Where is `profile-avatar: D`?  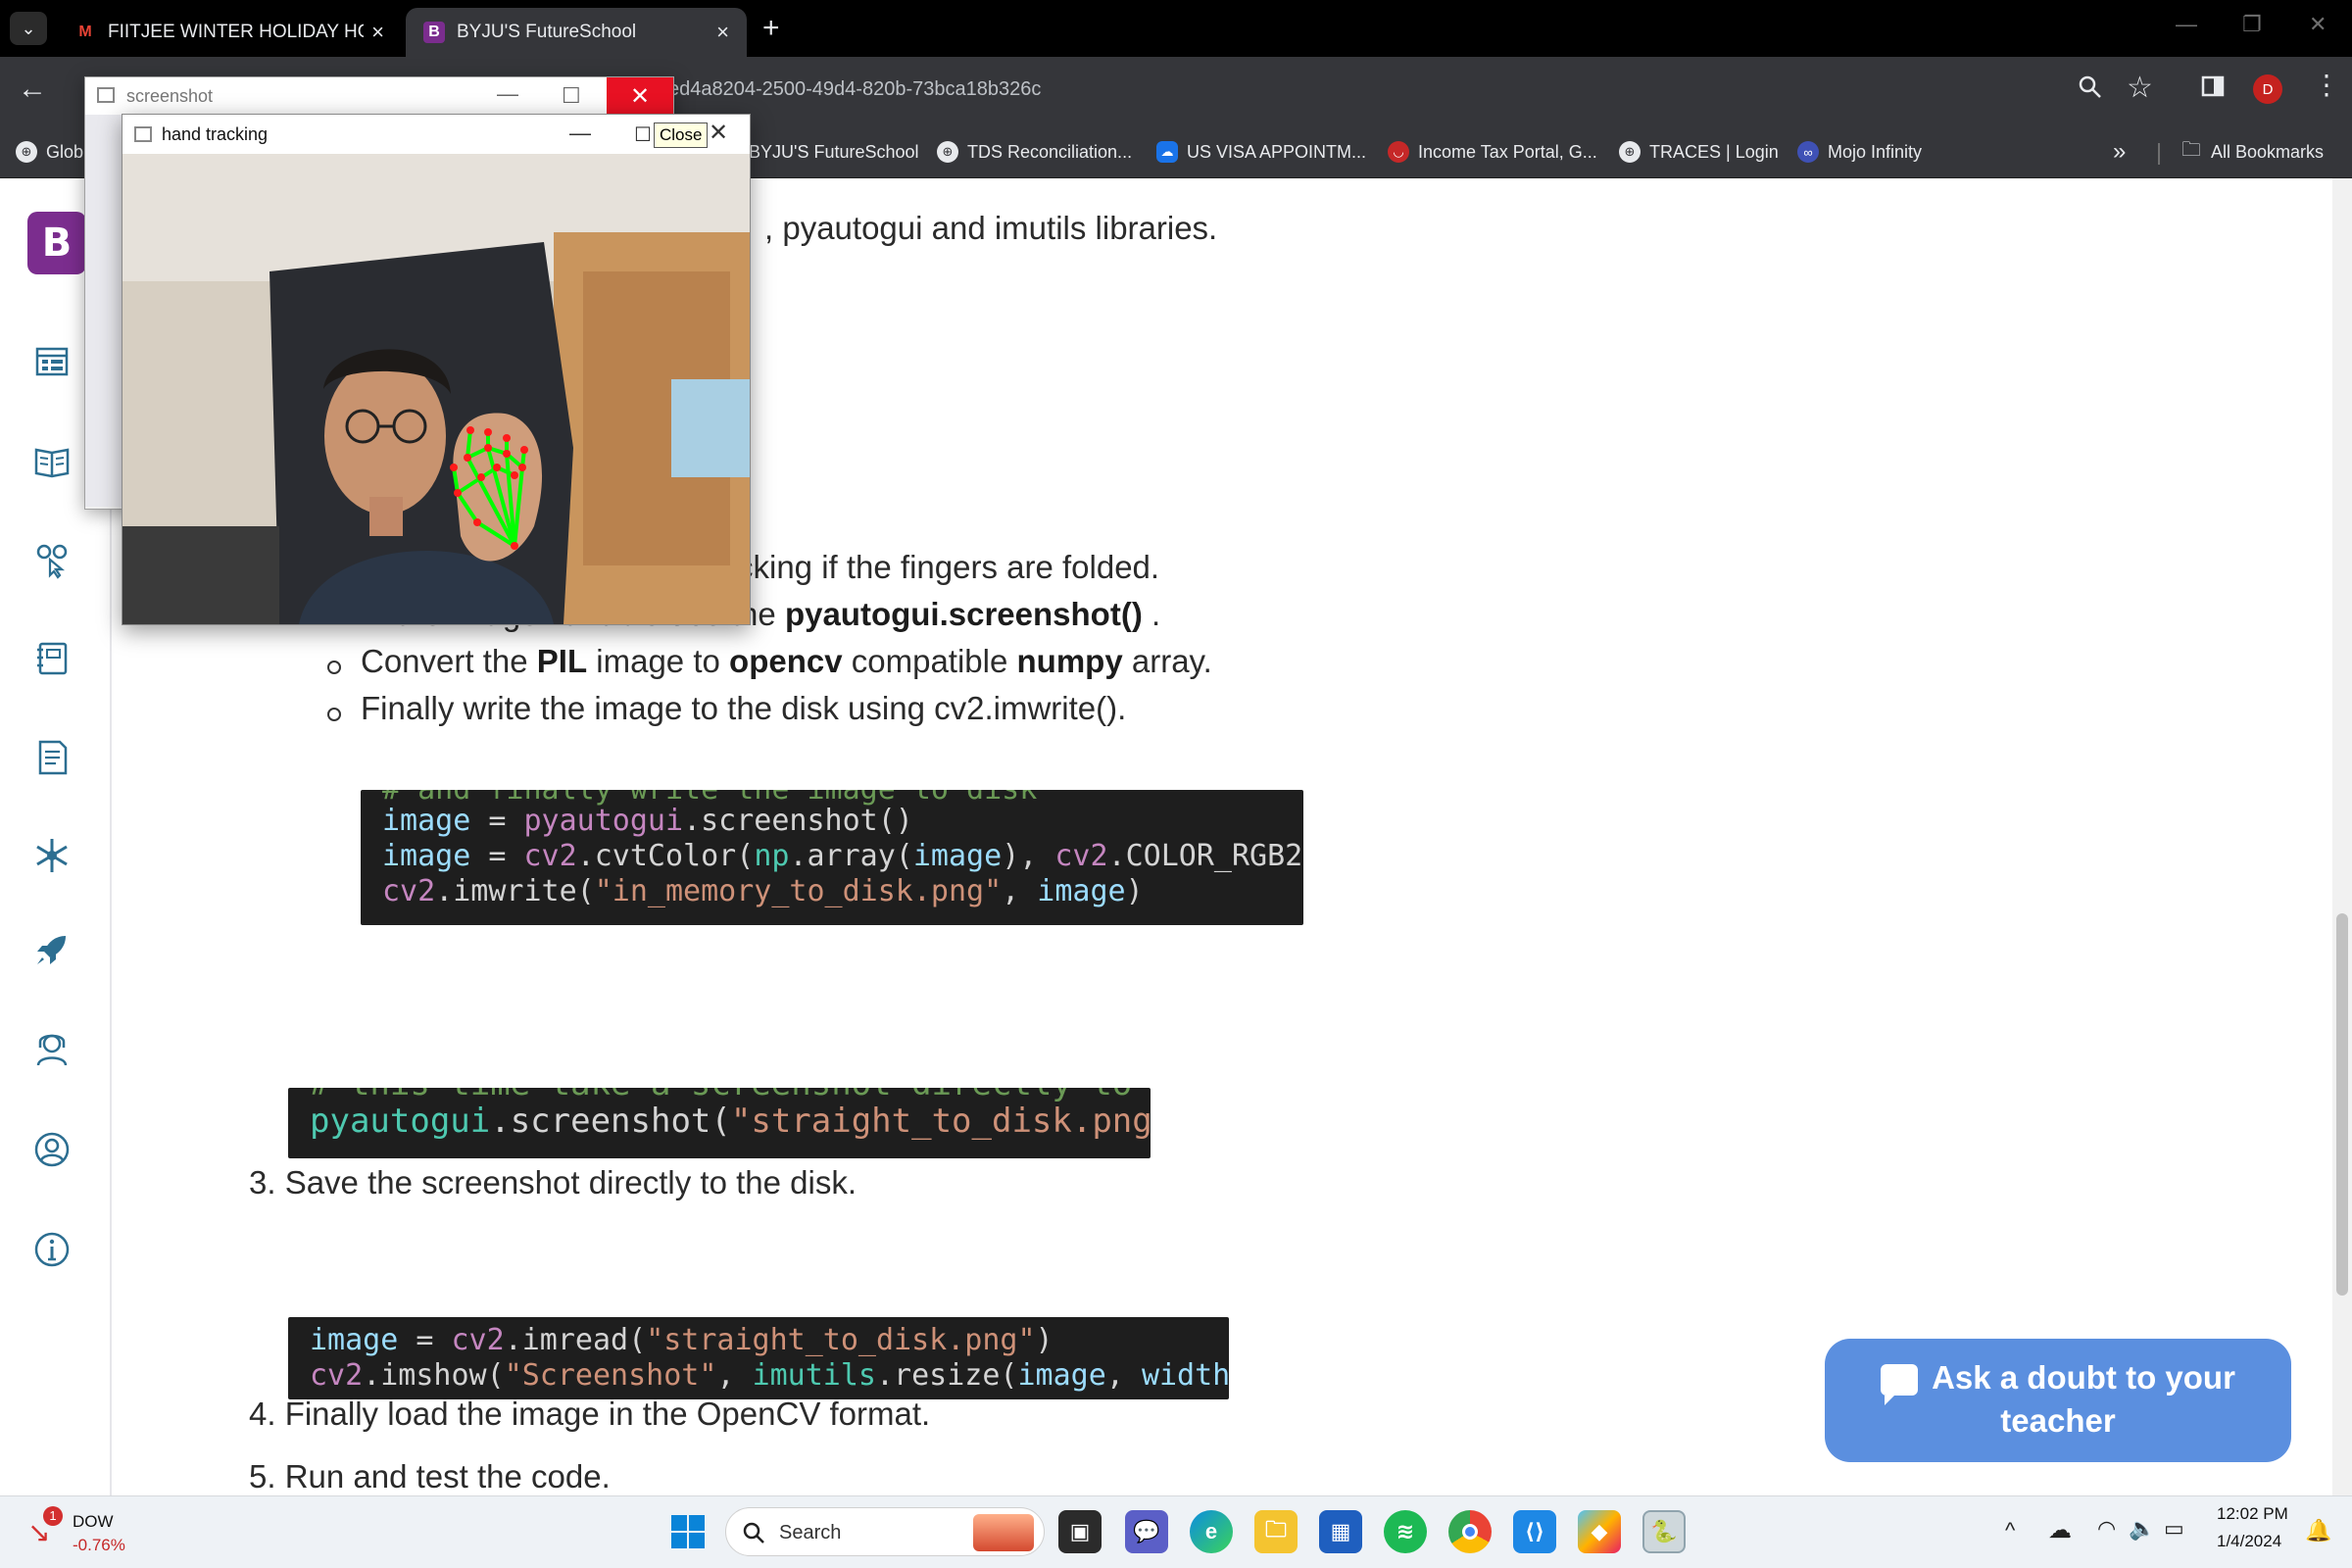 profile-avatar: D is located at coordinates (2268, 89).